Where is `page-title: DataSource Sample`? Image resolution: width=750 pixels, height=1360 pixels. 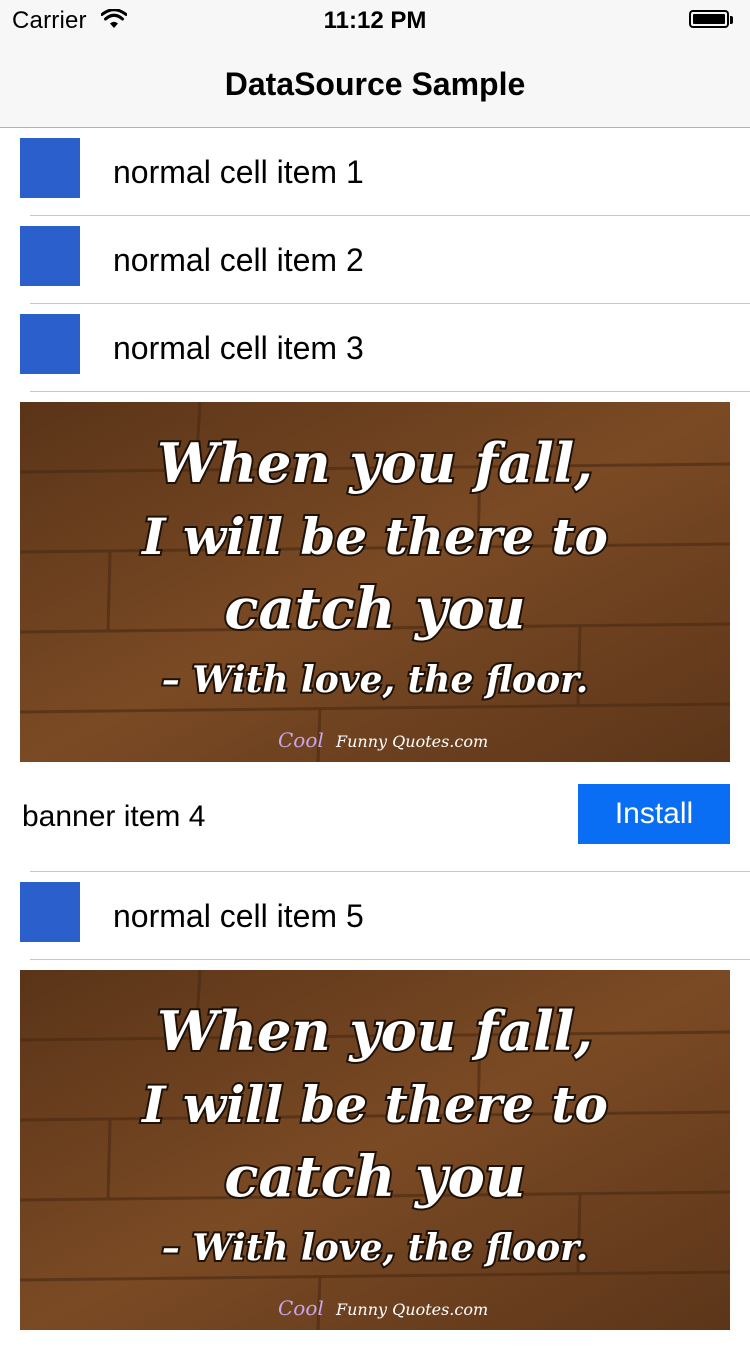
page-title: DataSource Sample is located at coordinates (375, 84).